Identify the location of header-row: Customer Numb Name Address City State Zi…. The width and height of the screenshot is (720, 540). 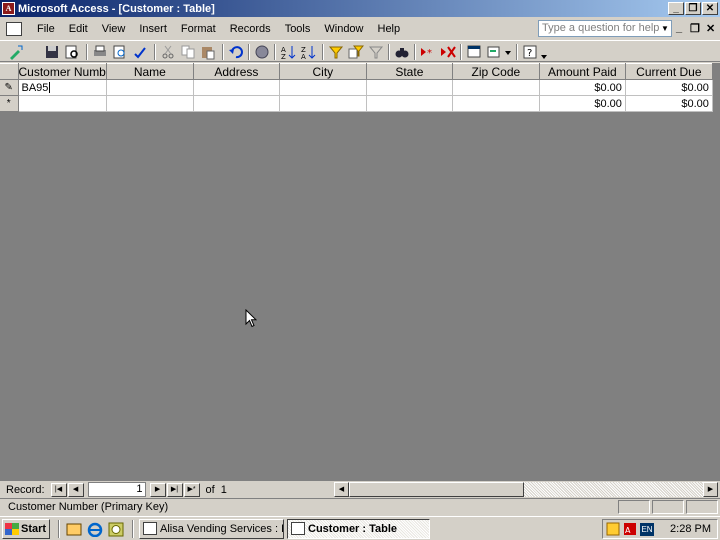
(356, 71).